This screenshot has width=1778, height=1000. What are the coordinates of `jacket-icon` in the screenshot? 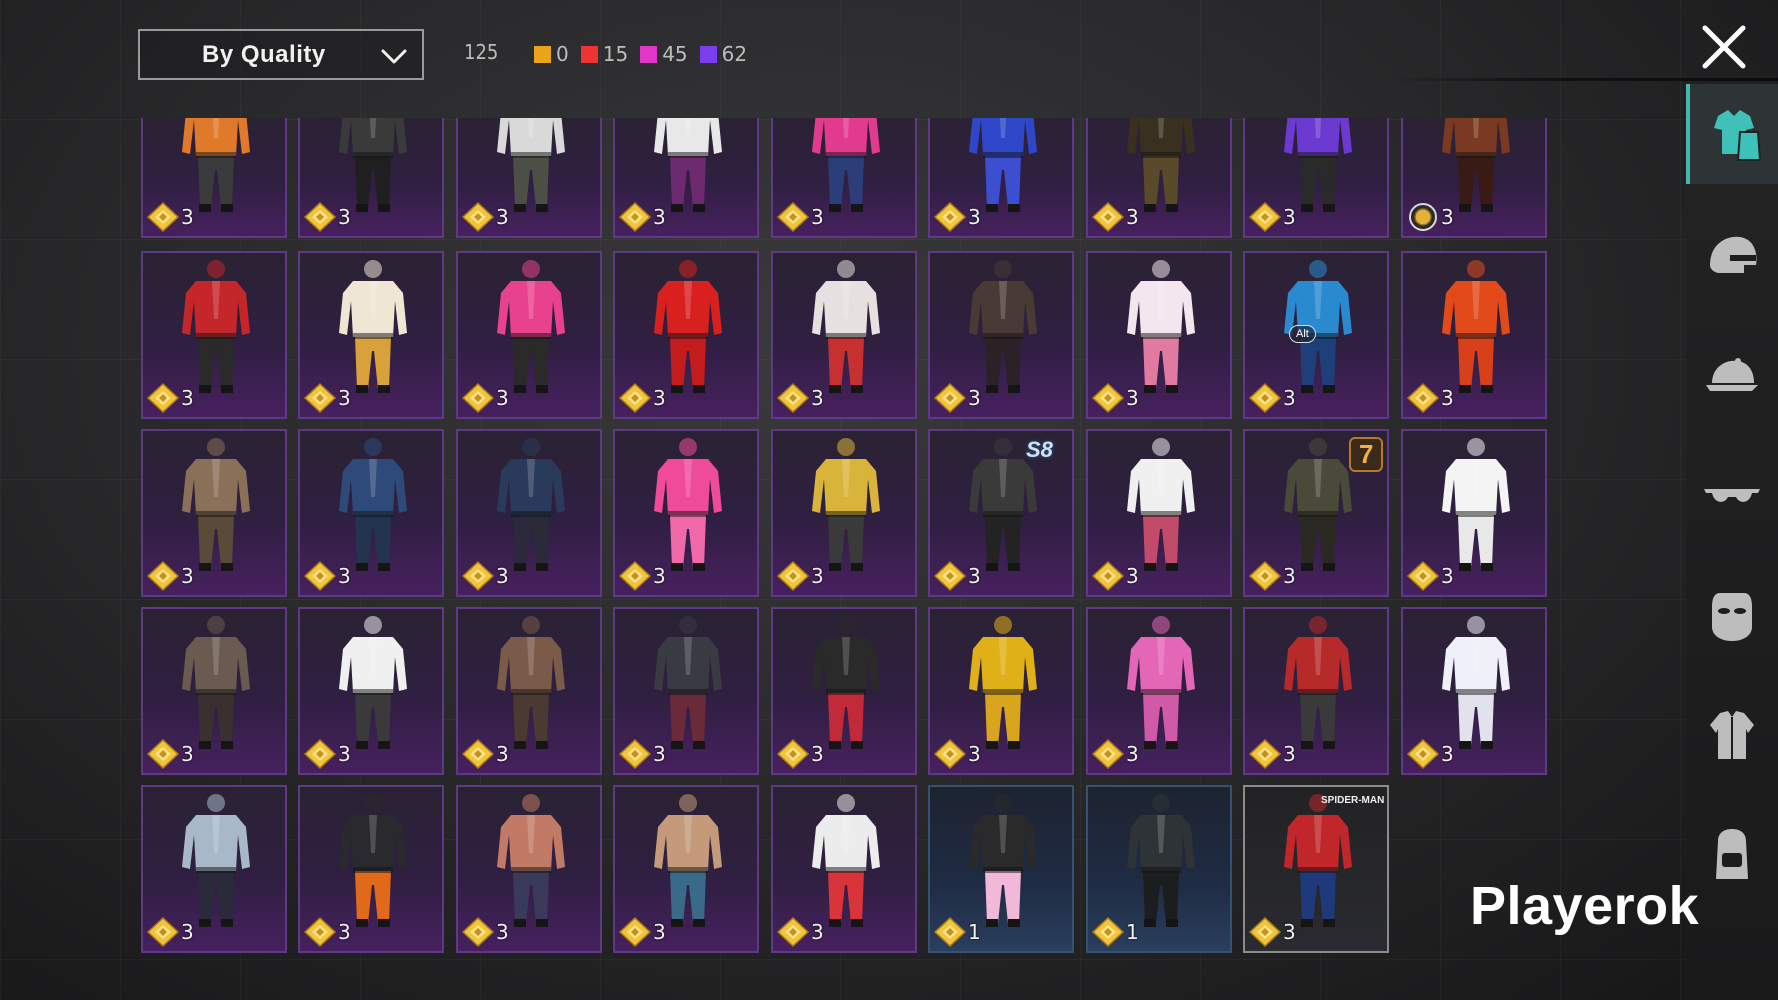 It's located at (1732, 735).